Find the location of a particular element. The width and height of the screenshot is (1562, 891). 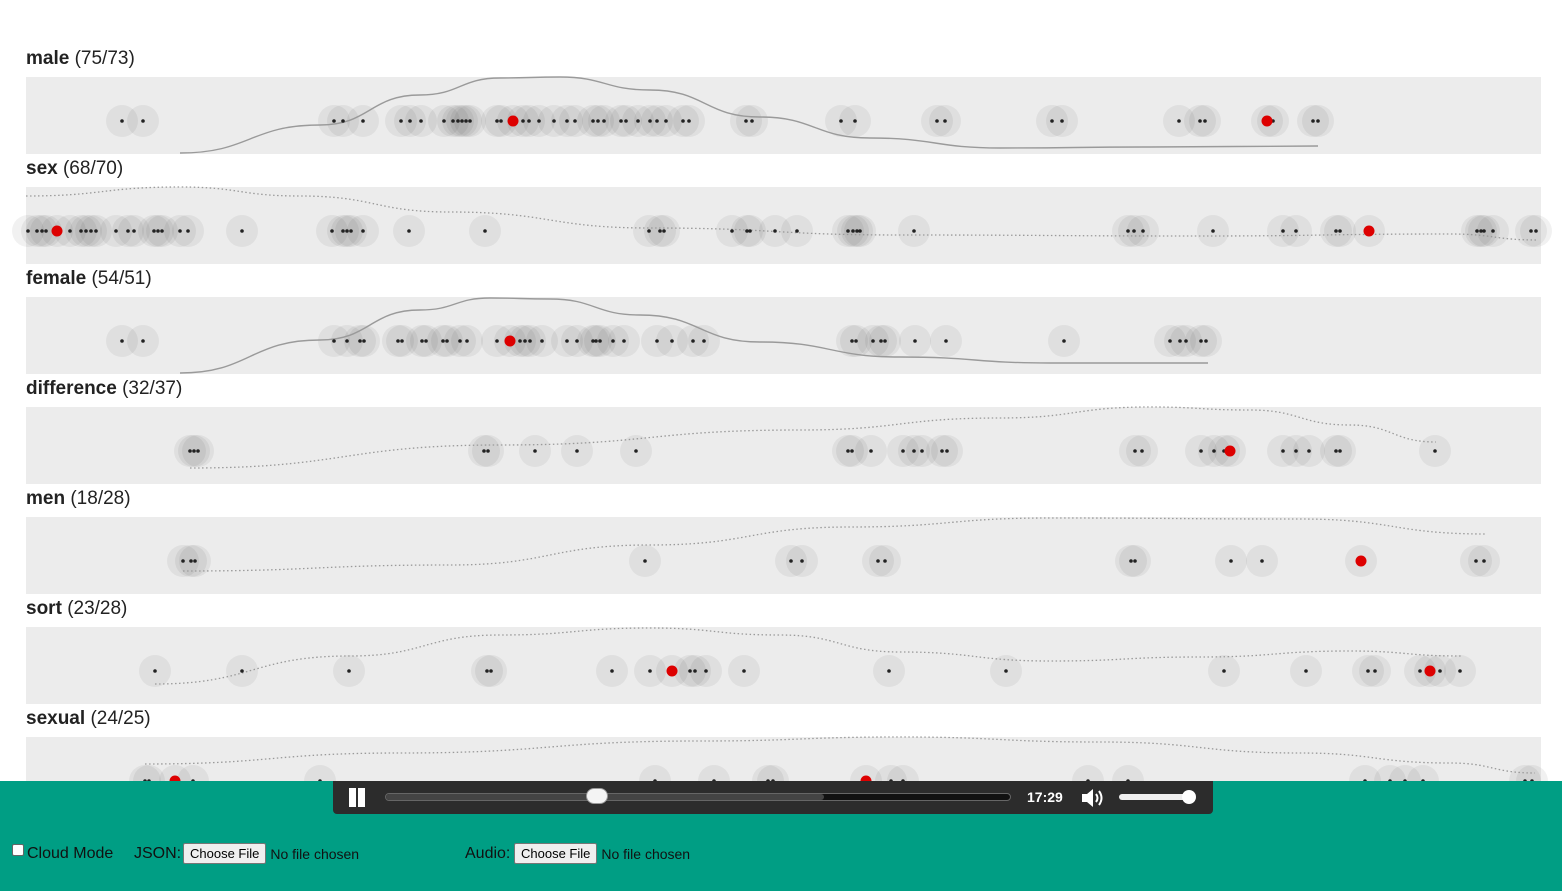

cloud-mode-checkbox is located at coordinates (18, 850).